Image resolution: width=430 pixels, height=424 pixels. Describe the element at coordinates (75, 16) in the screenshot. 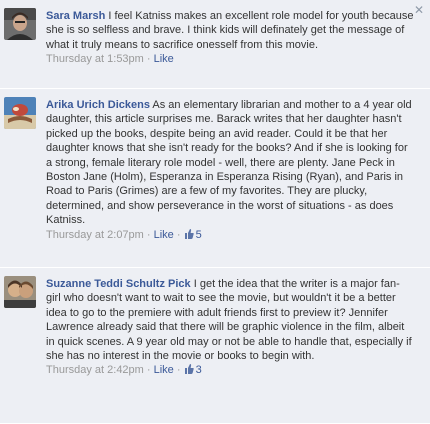

I see `comment-author: Sara Marsh` at that location.